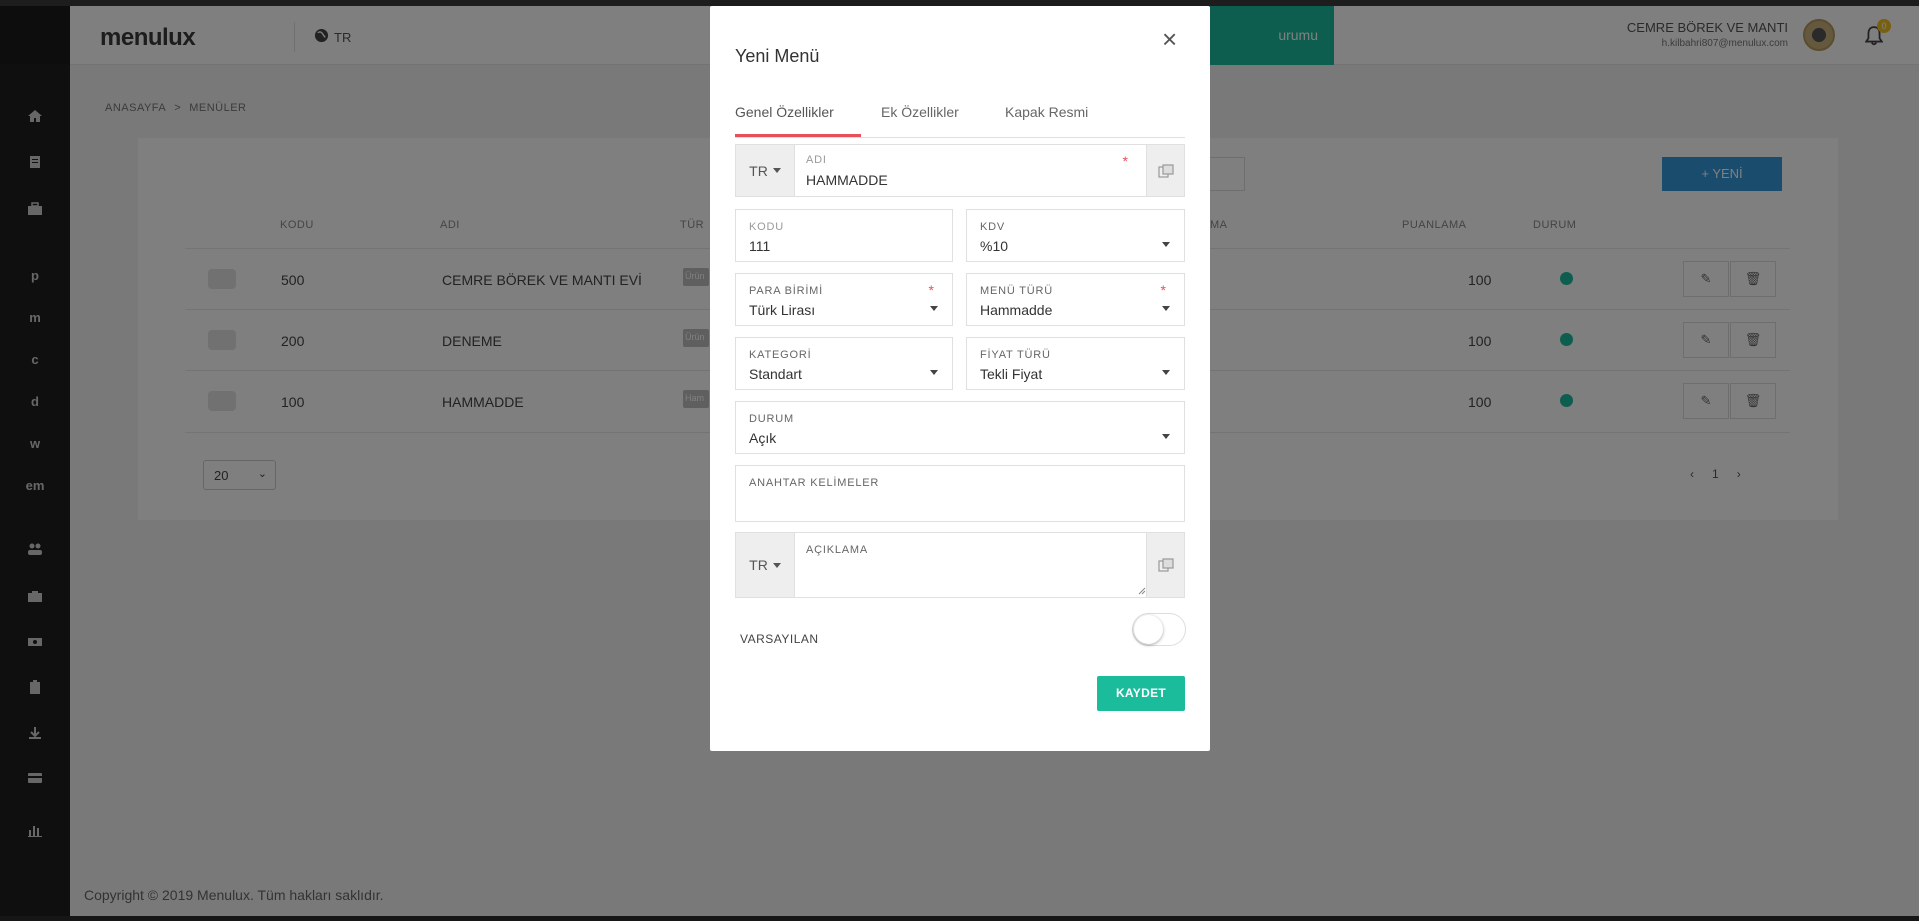 This screenshot has height=921, width=1919. Describe the element at coordinates (993, 227) in the screenshot. I see `kdv-label: KDV` at that location.